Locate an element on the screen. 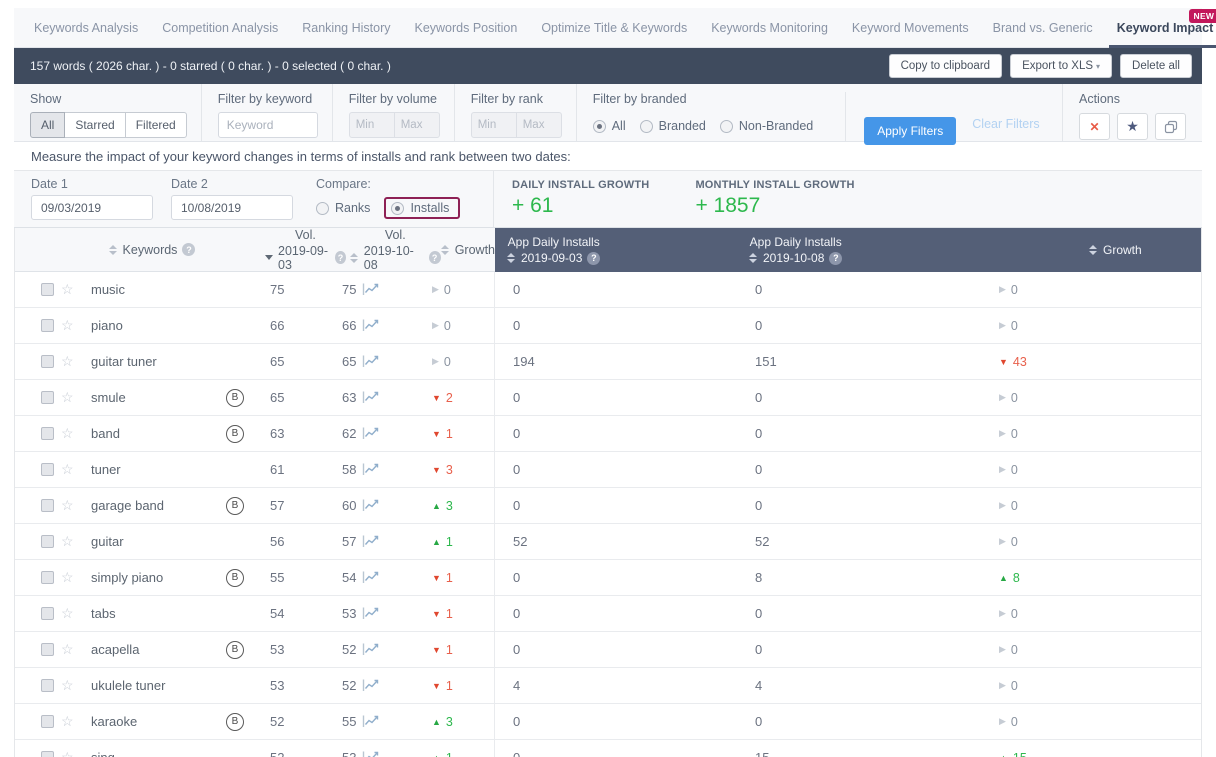 Image resolution: width=1216 pixels, height=757 pixels. delete-all-button: Delete all is located at coordinates (1156, 66).